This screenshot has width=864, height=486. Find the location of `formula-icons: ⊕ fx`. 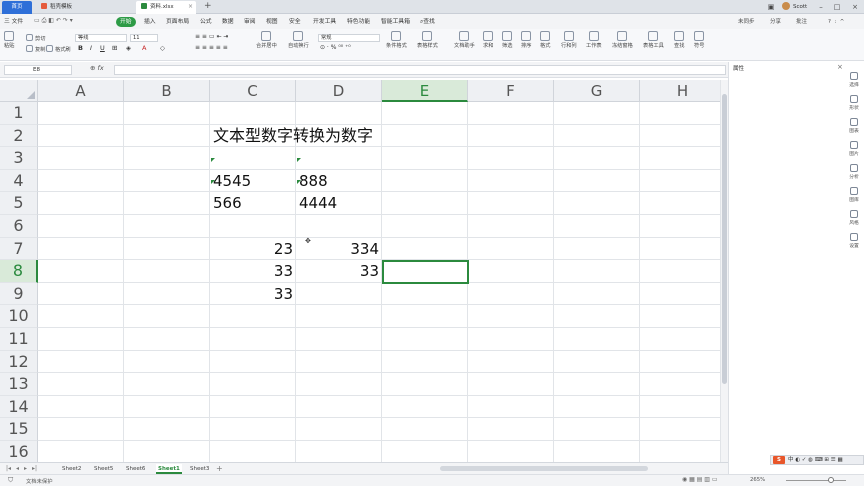

formula-icons: ⊕ fx is located at coordinates (97, 68).